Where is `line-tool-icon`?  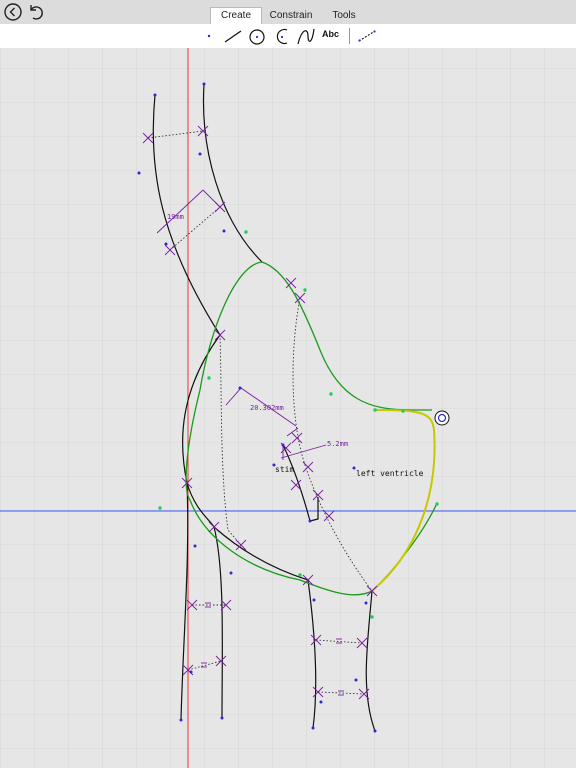
line-tool-icon is located at coordinates (233, 36).